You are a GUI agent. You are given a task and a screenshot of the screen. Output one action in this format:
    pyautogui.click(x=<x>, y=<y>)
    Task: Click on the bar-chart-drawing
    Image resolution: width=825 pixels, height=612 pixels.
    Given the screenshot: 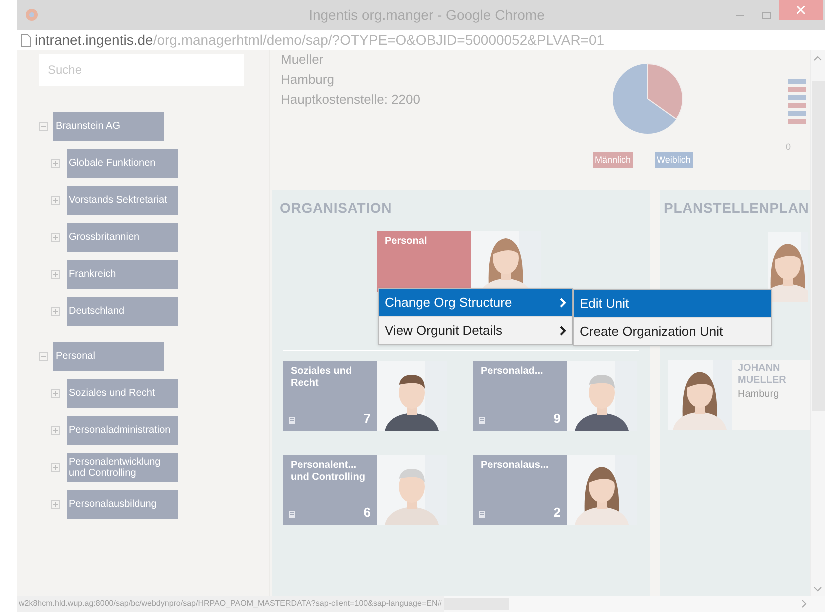 What is the action you would take?
    pyautogui.click(x=797, y=102)
    